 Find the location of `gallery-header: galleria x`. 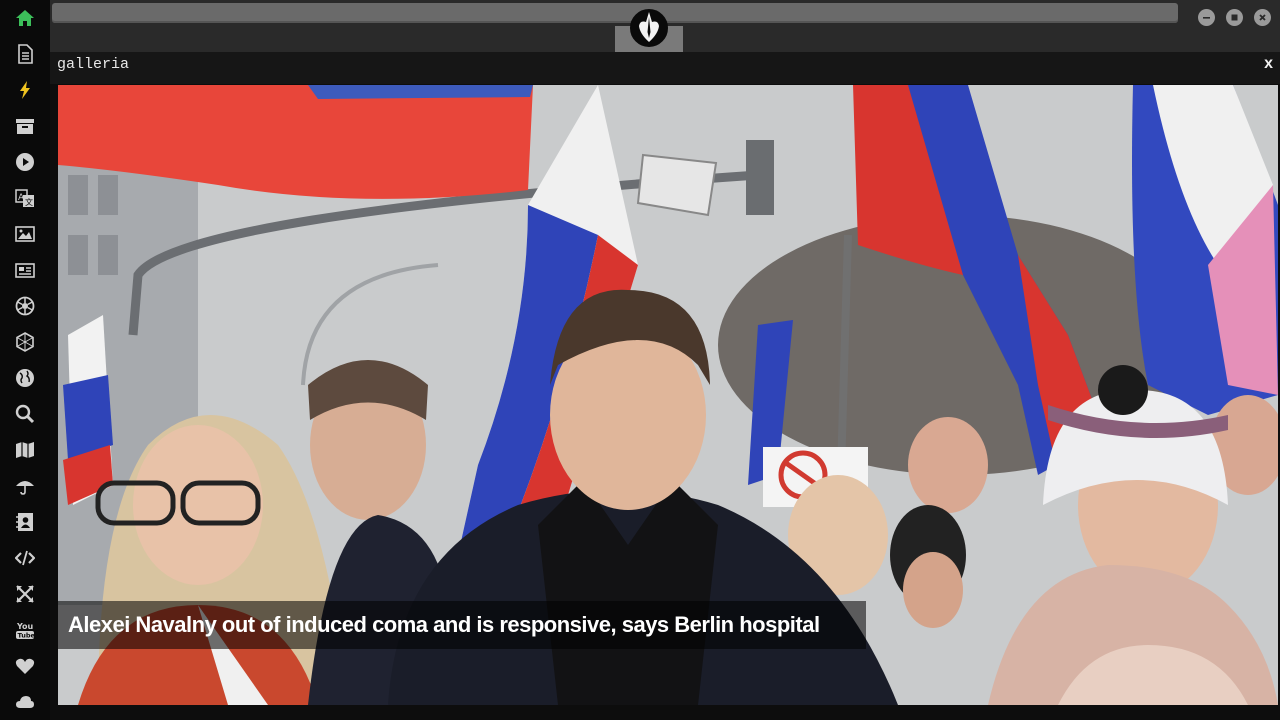

gallery-header: galleria x is located at coordinates (665, 68).